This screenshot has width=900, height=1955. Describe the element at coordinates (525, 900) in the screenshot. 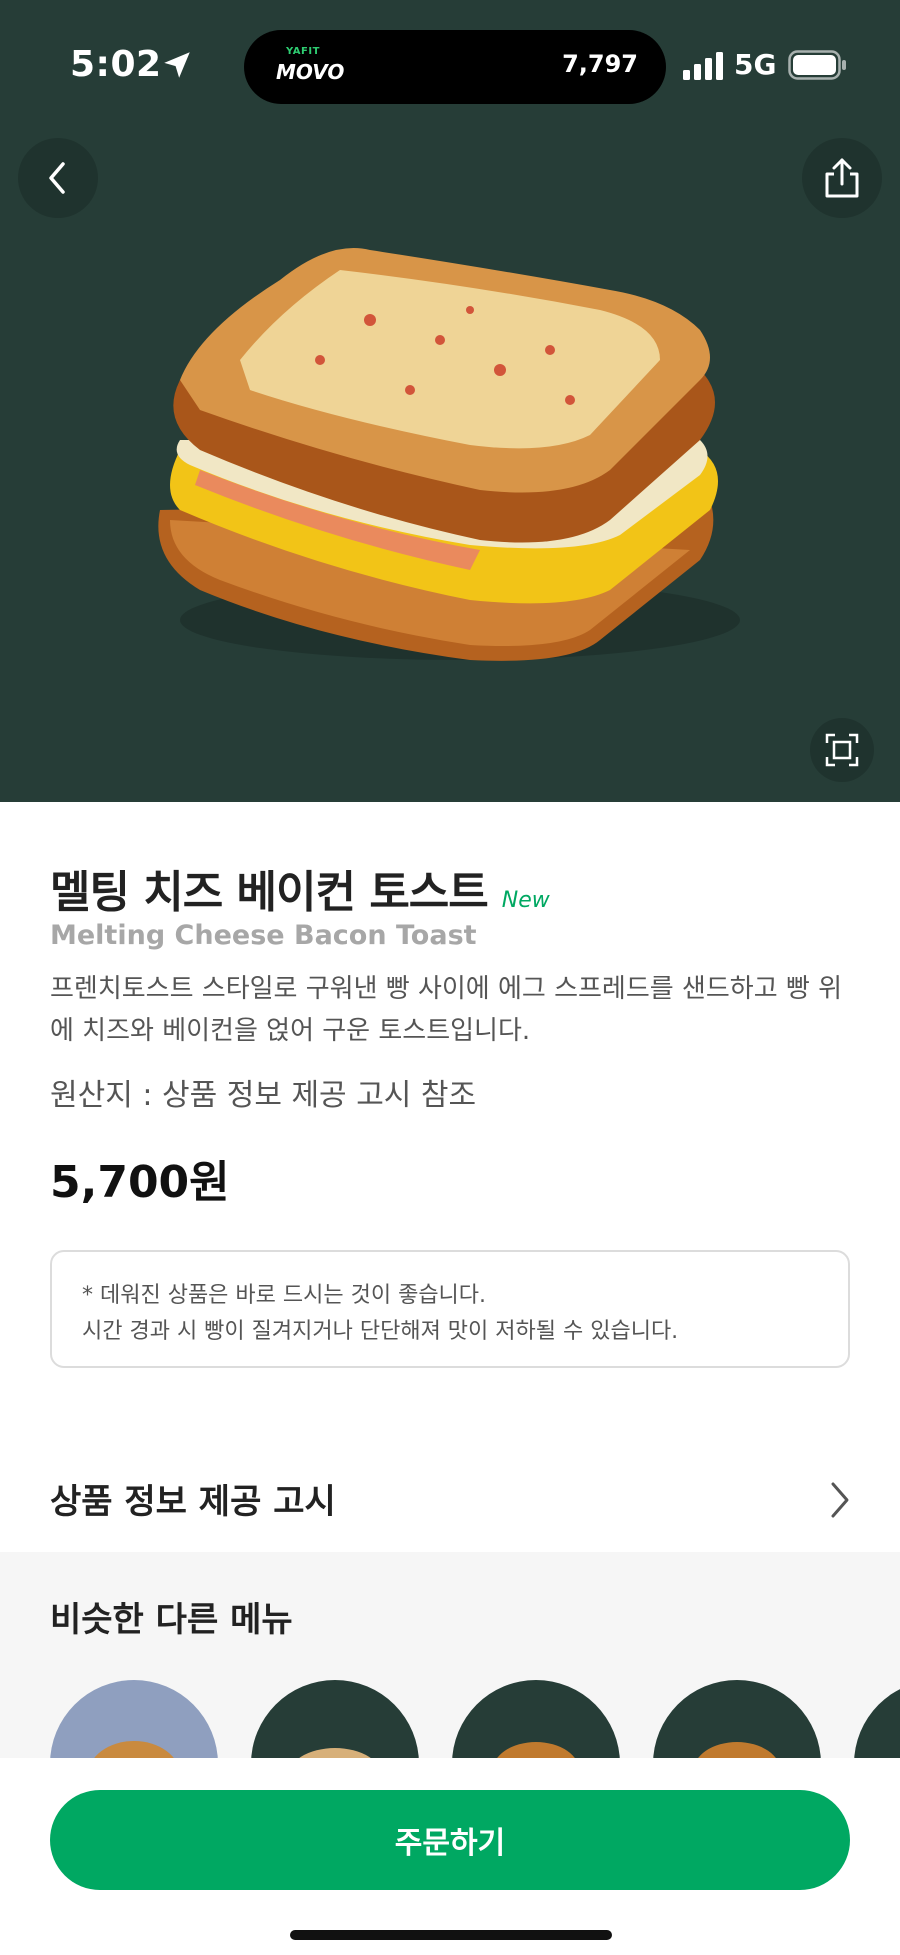

I see `new-badge: New` at that location.